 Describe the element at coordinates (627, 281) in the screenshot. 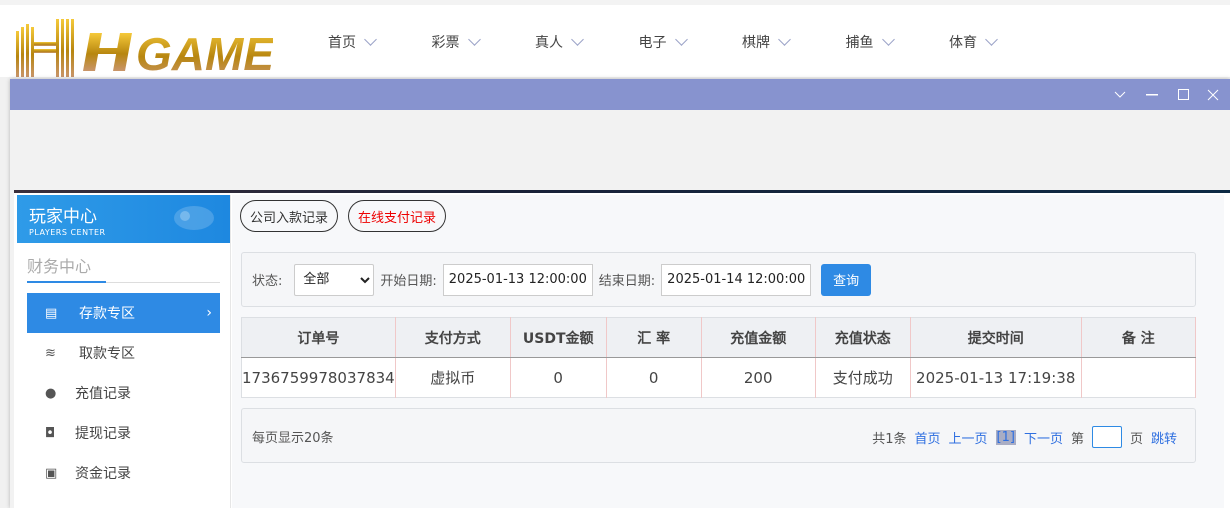

I see `end-date-label: 结束日期:` at that location.